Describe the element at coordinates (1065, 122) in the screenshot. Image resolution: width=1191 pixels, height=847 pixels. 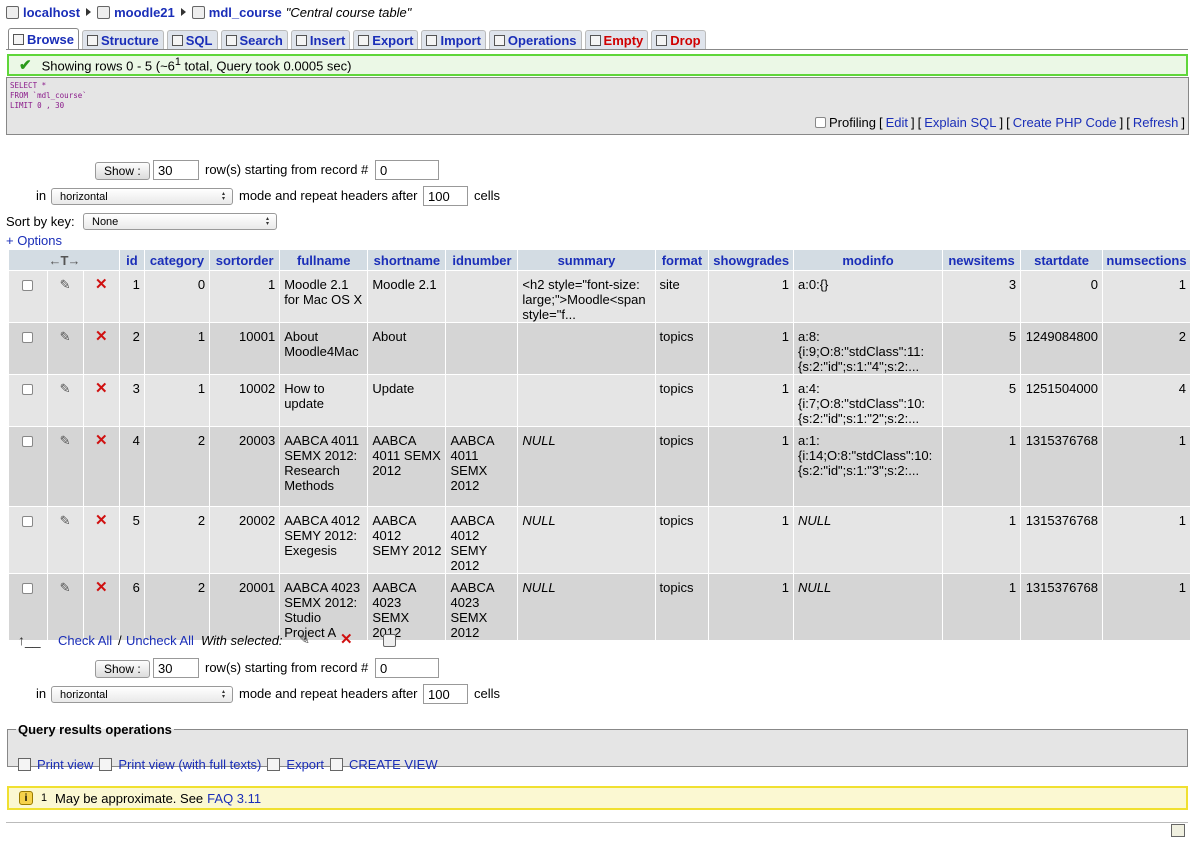
I see `create-php-code-link: Create PHP Code` at that location.